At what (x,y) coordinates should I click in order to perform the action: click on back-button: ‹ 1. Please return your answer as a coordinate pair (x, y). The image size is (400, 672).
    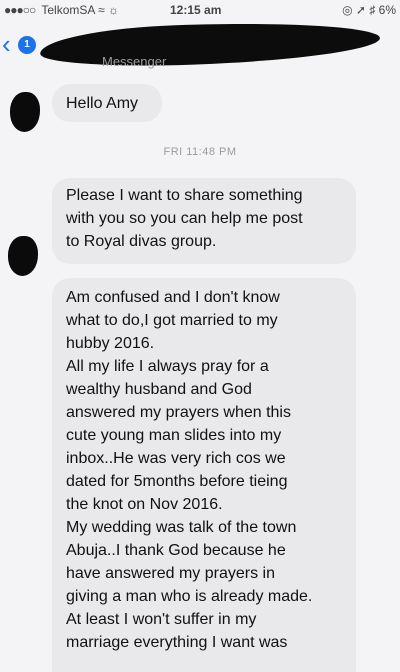
    Looking at the image, I should click on (22, 45).